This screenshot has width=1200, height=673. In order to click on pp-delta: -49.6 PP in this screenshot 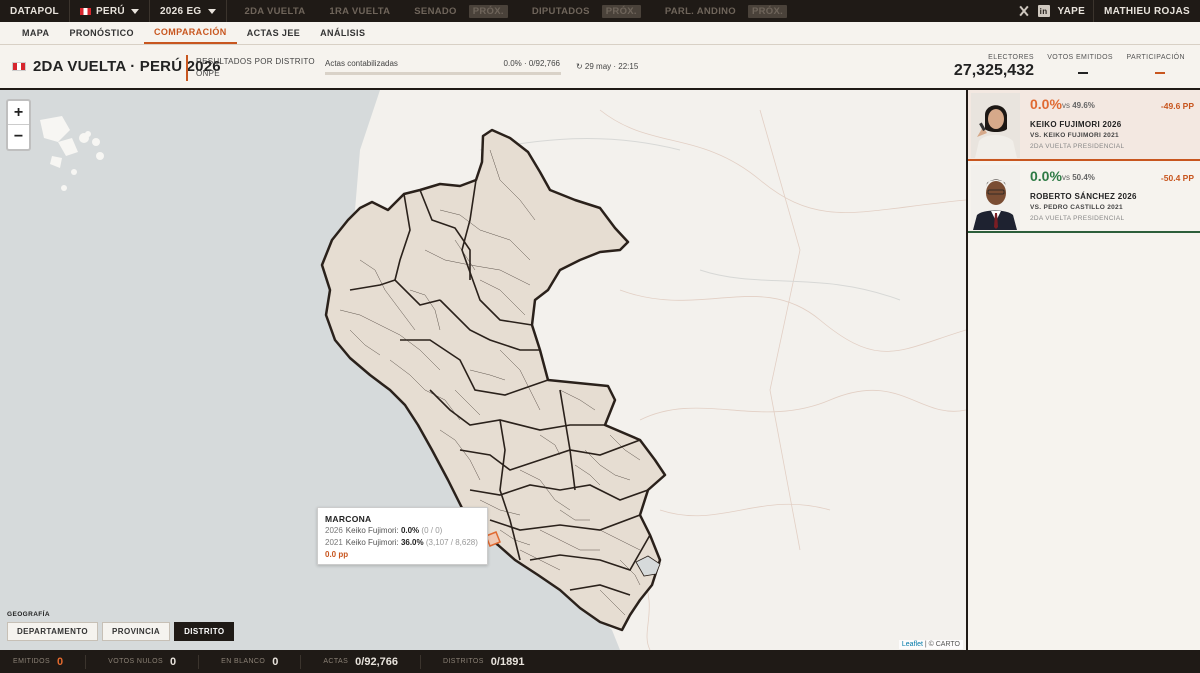, I will do `click(1177, 106)`.